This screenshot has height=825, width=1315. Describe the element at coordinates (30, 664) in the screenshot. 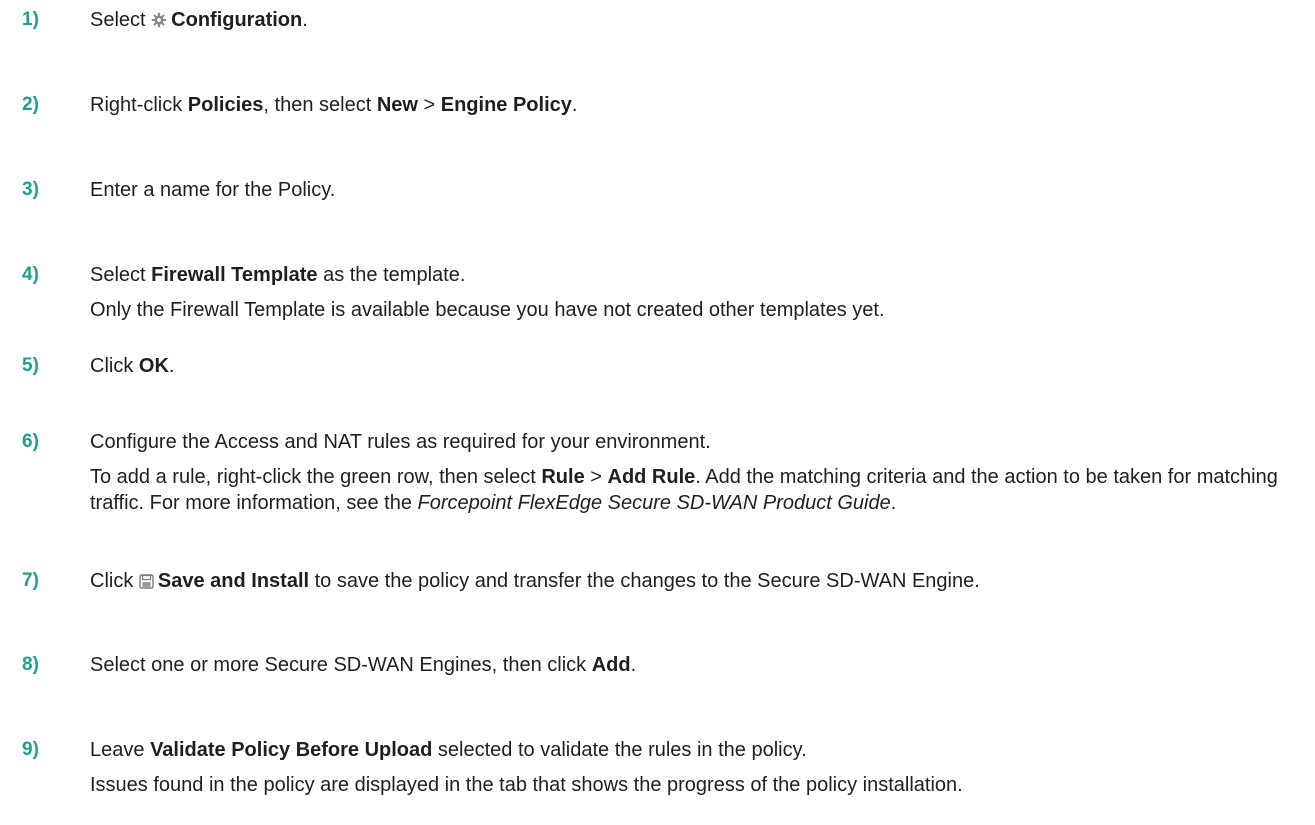

I see `step-number: 8)` at that location.